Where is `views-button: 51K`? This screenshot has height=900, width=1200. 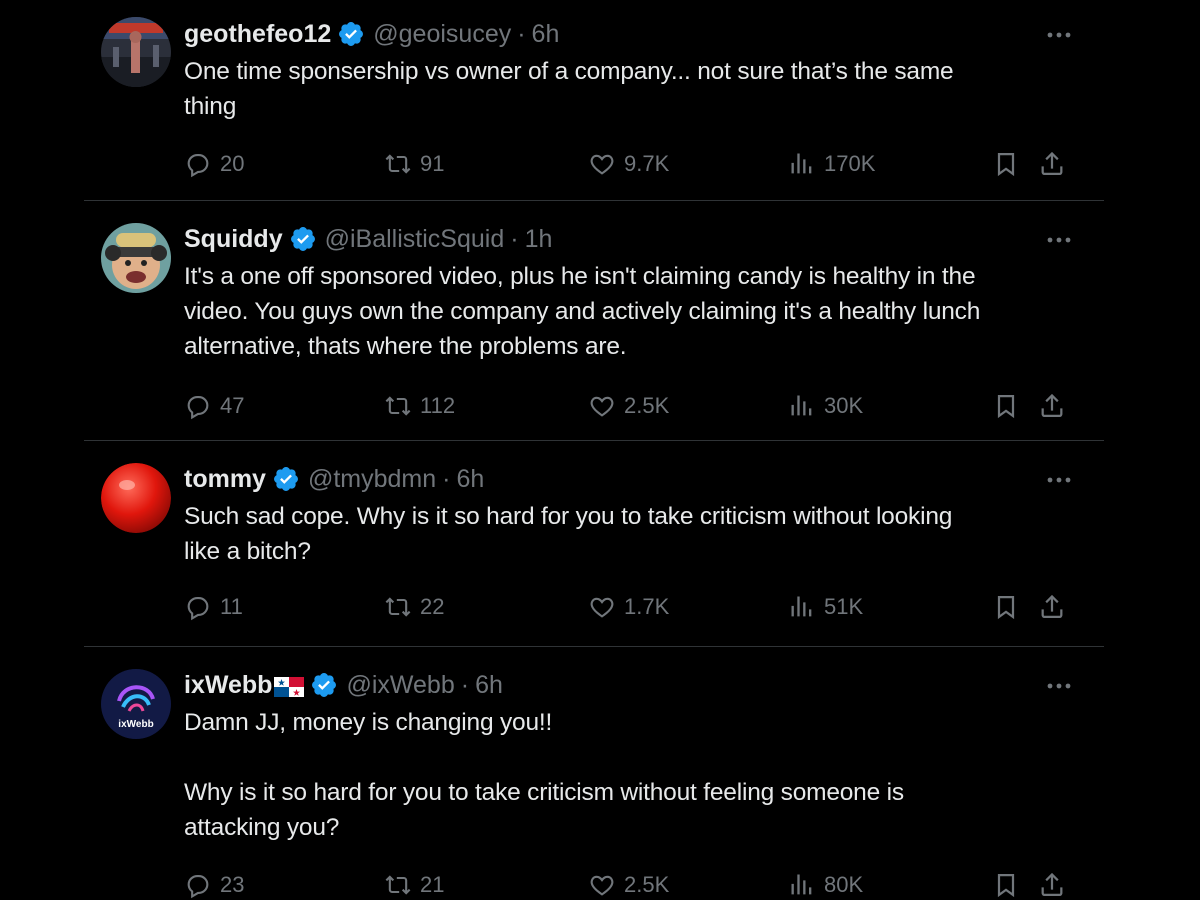
views-button: 51K is located at coordinates (825, 607).